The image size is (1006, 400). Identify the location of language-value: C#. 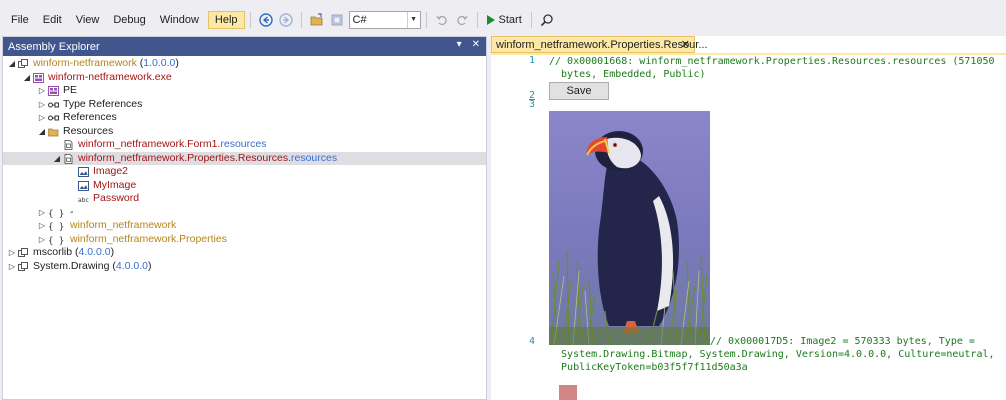
(359, 19).